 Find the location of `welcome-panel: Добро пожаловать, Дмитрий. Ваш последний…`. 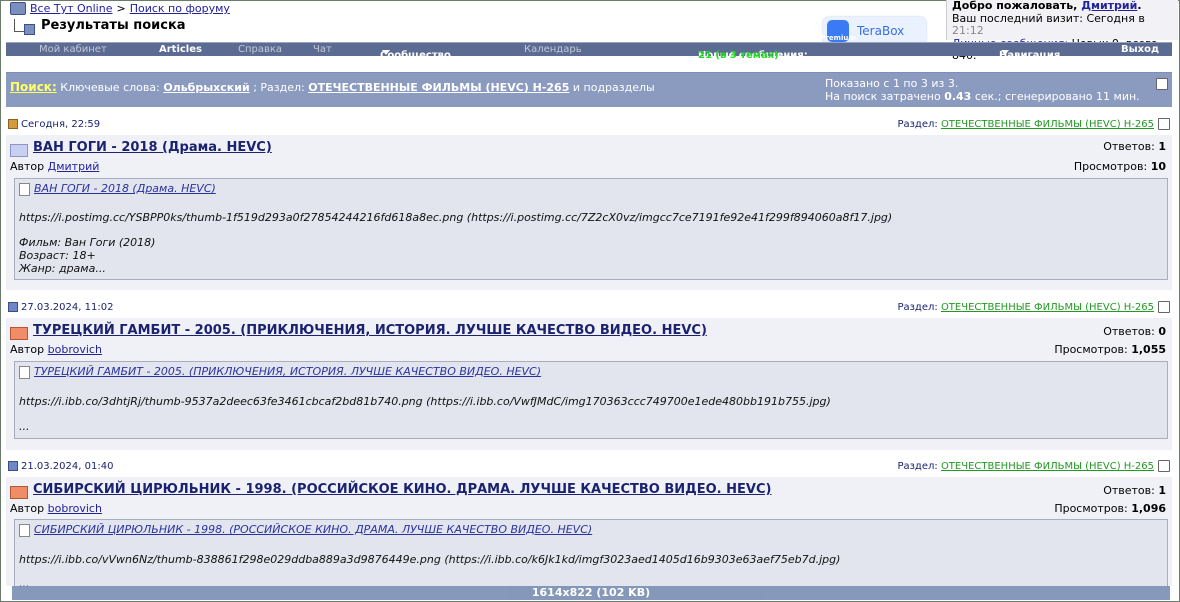

welcome-panel: Добро пожаловать, Дмитрий. Ваш последний… is located at coordinates (1062, 31).